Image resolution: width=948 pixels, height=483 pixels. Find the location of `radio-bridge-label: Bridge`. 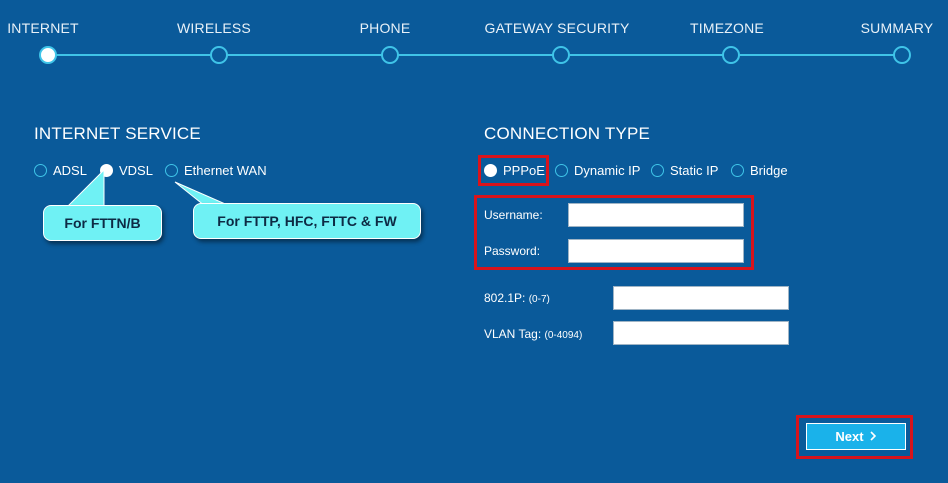

radio-bridge-label: Bridge is located at coordinates (769, 170).